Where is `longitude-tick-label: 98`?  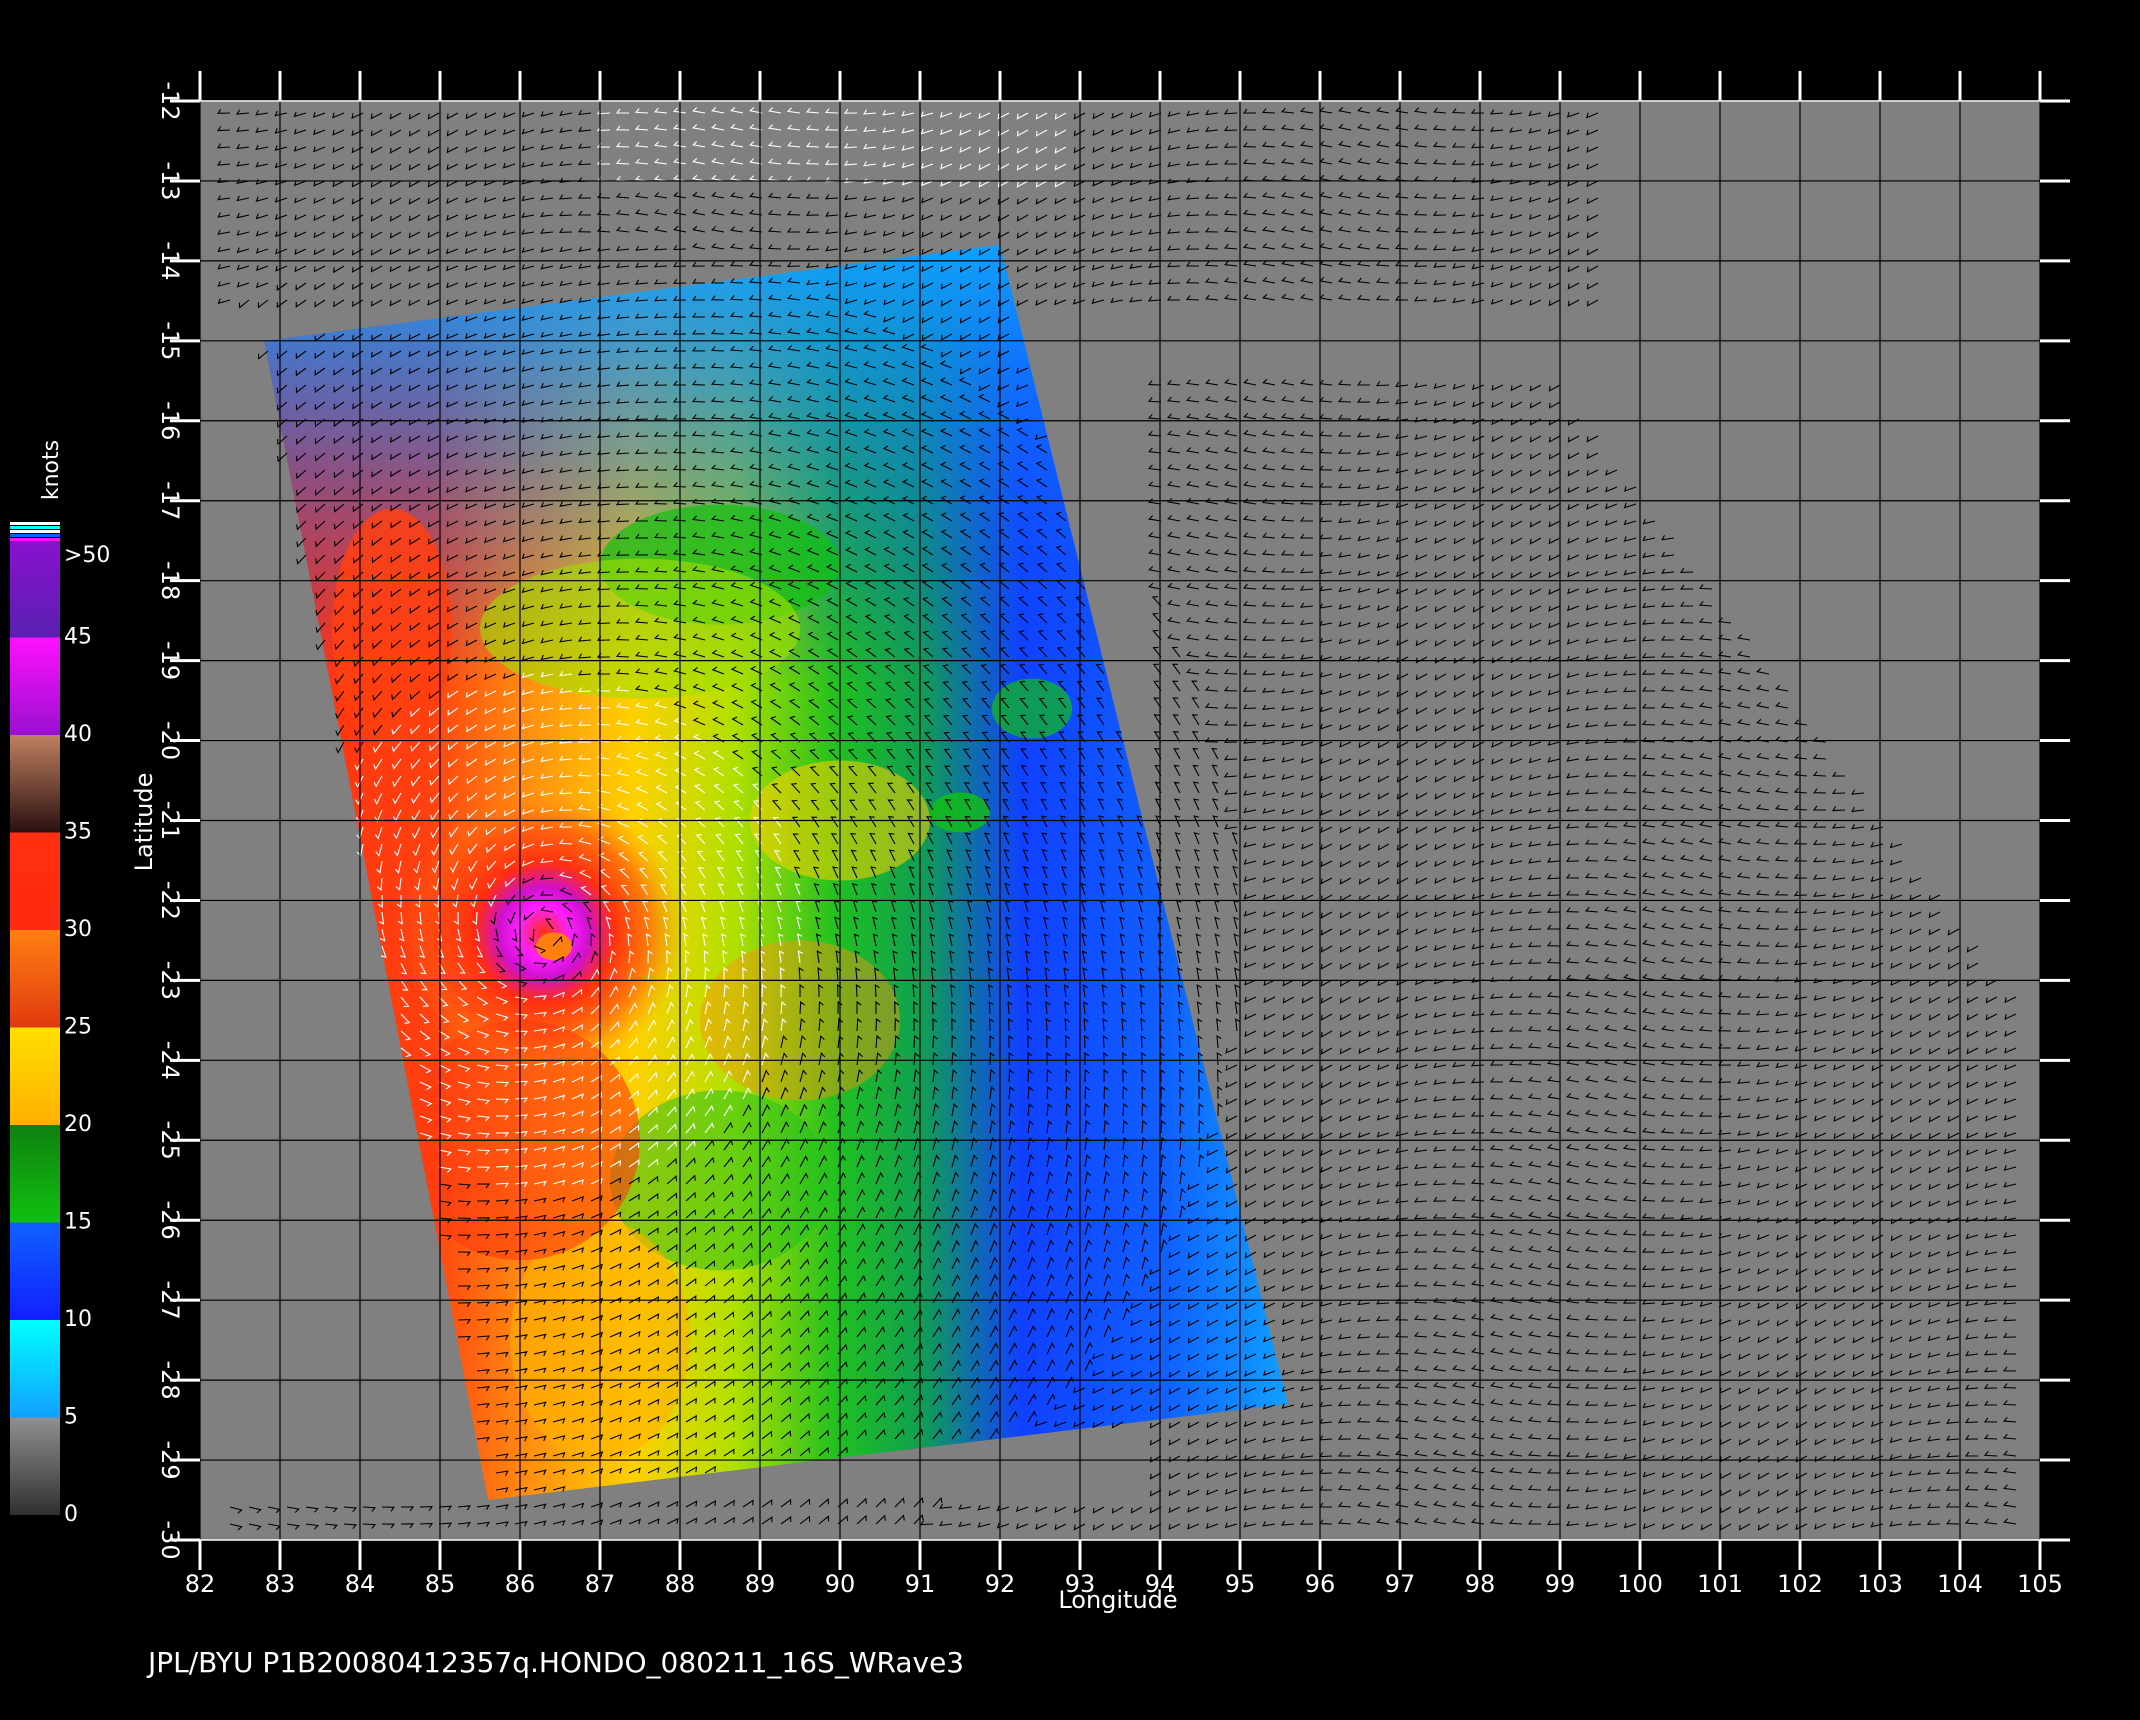
longitude-tick-label: 98 is located at coordinates (1480, 1584).